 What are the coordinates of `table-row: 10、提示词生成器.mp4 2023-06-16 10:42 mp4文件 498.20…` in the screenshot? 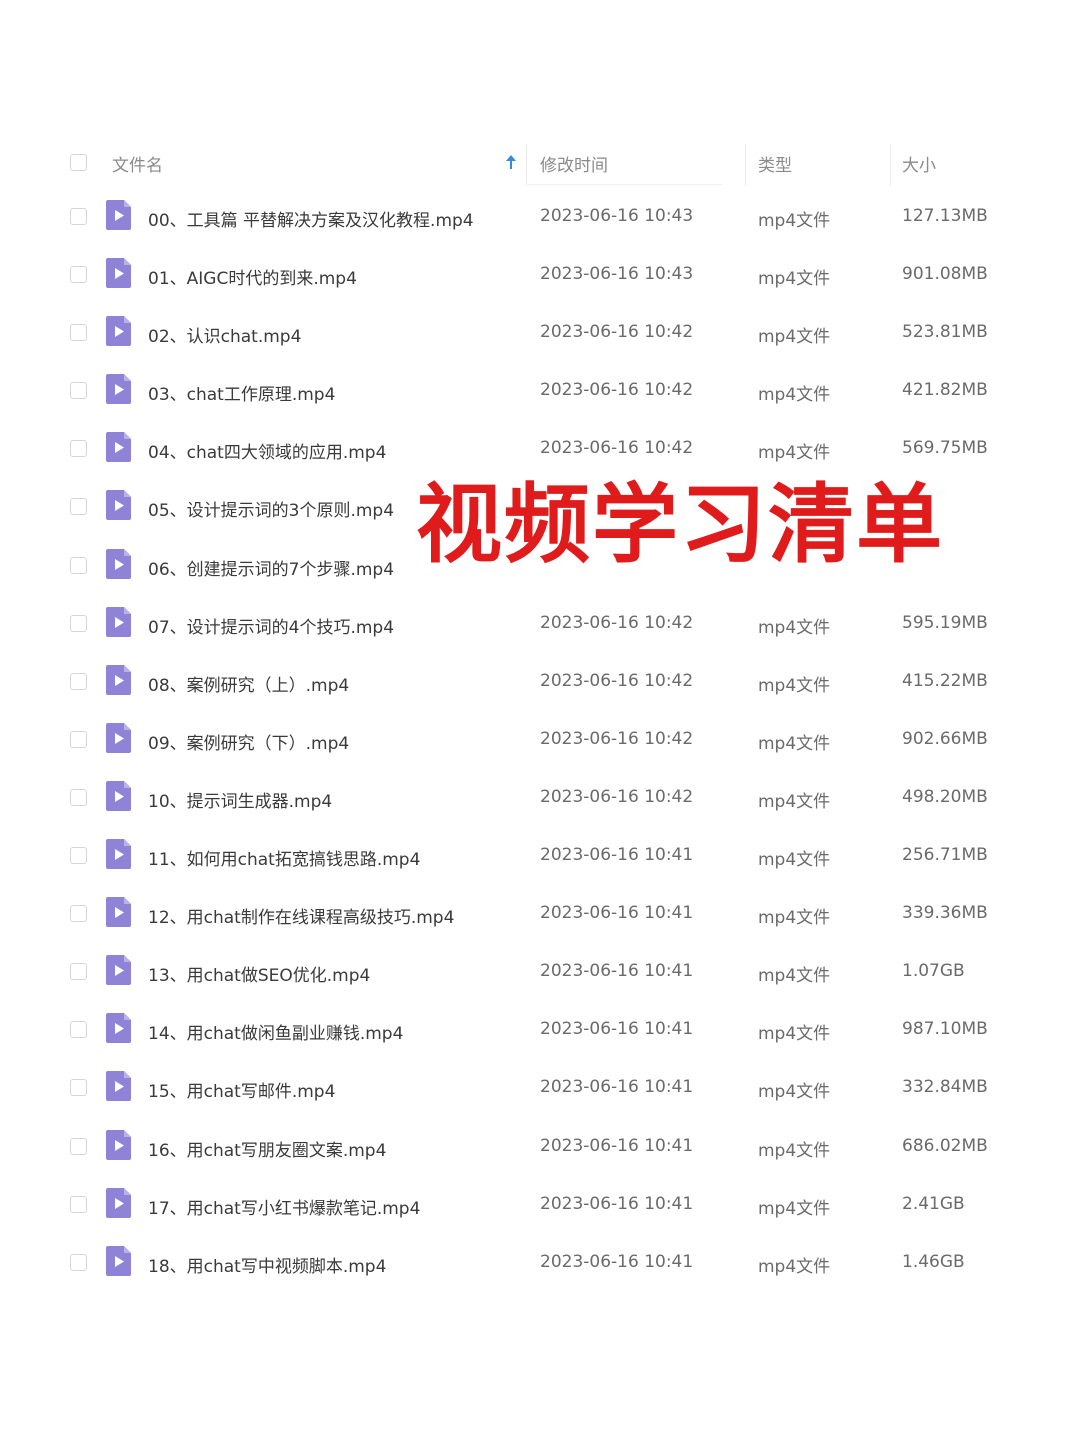 It's located at (539, 800).